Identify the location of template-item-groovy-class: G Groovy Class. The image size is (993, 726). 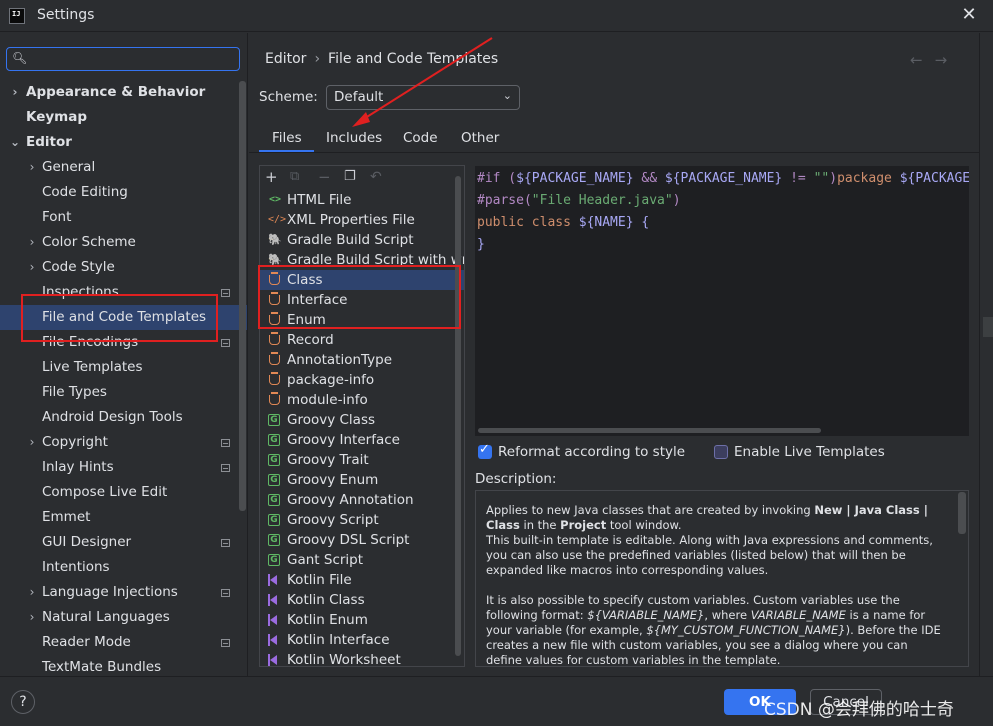
(362, 420).